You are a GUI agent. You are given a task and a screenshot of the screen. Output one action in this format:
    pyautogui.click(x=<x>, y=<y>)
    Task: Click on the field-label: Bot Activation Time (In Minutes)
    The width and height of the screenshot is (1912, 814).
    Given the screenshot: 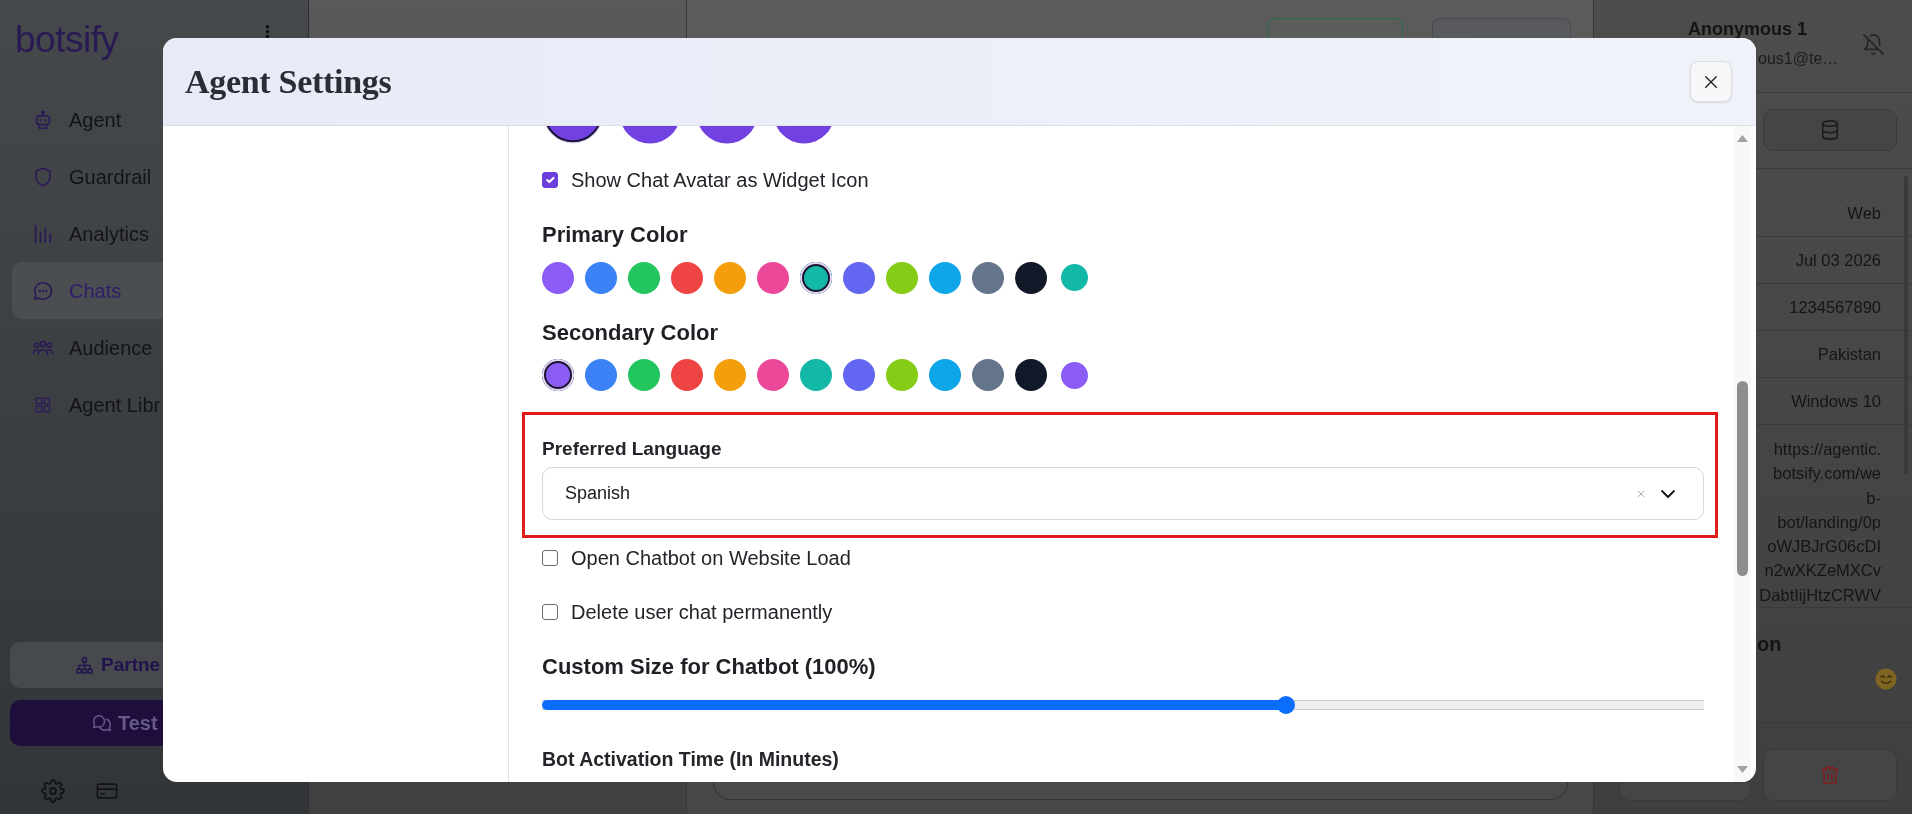 What is the action you would take?
    pyautogui.click(x=690, y=759)
    